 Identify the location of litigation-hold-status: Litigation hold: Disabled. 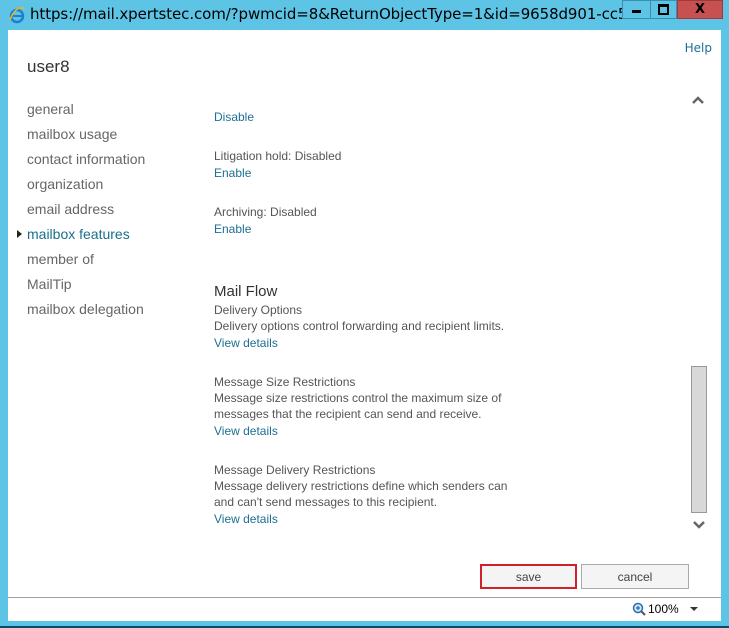
(278, 156).